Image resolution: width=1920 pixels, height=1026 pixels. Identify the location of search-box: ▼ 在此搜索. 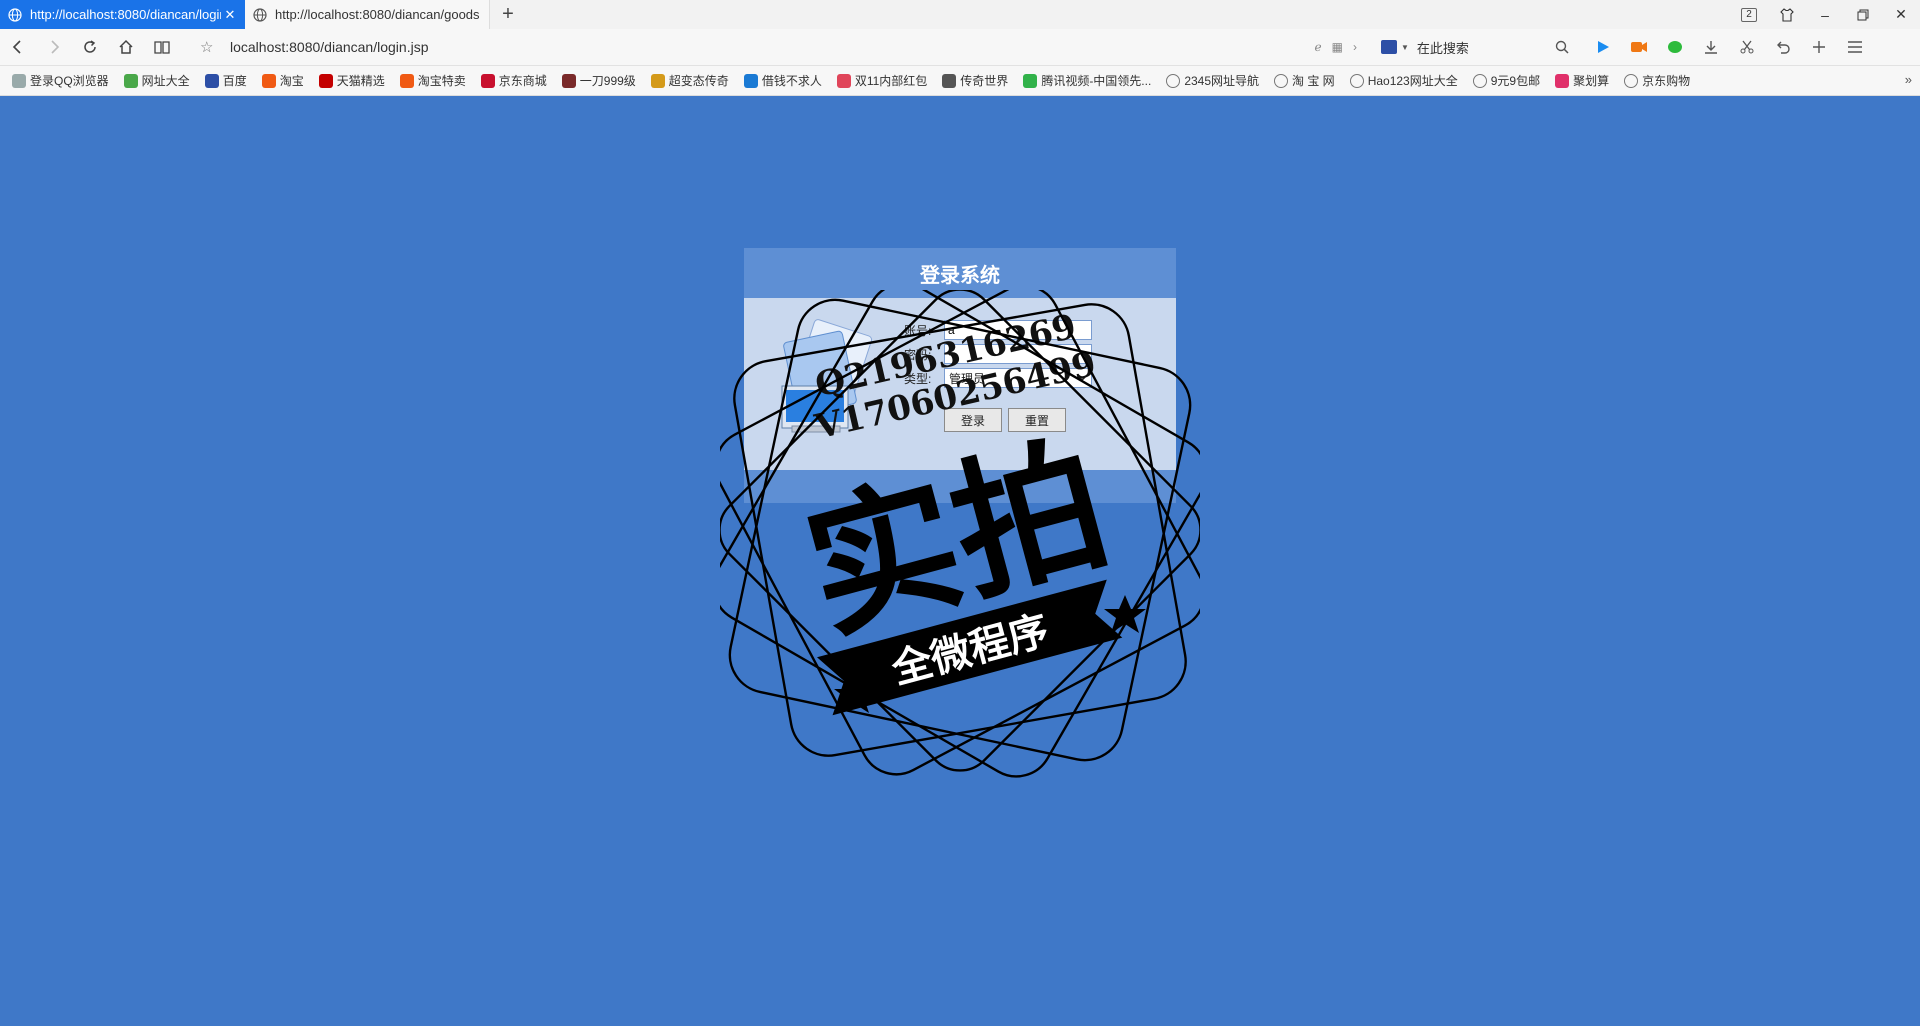
(1475, 47).